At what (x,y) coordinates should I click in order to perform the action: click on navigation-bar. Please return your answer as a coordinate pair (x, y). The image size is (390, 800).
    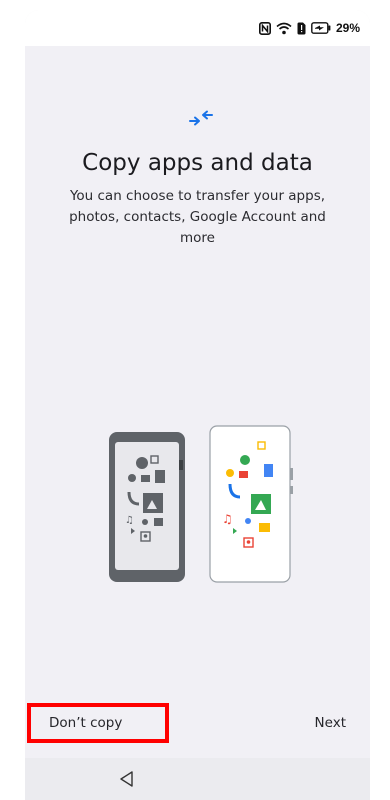
    Looking at the image, I should click on (197, 779).